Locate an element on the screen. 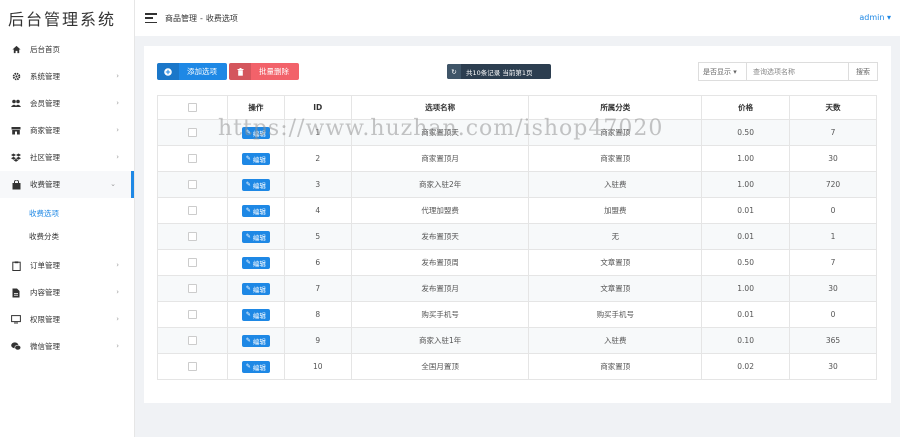  menu-toggle-icon is located at coordinates (151, 18).